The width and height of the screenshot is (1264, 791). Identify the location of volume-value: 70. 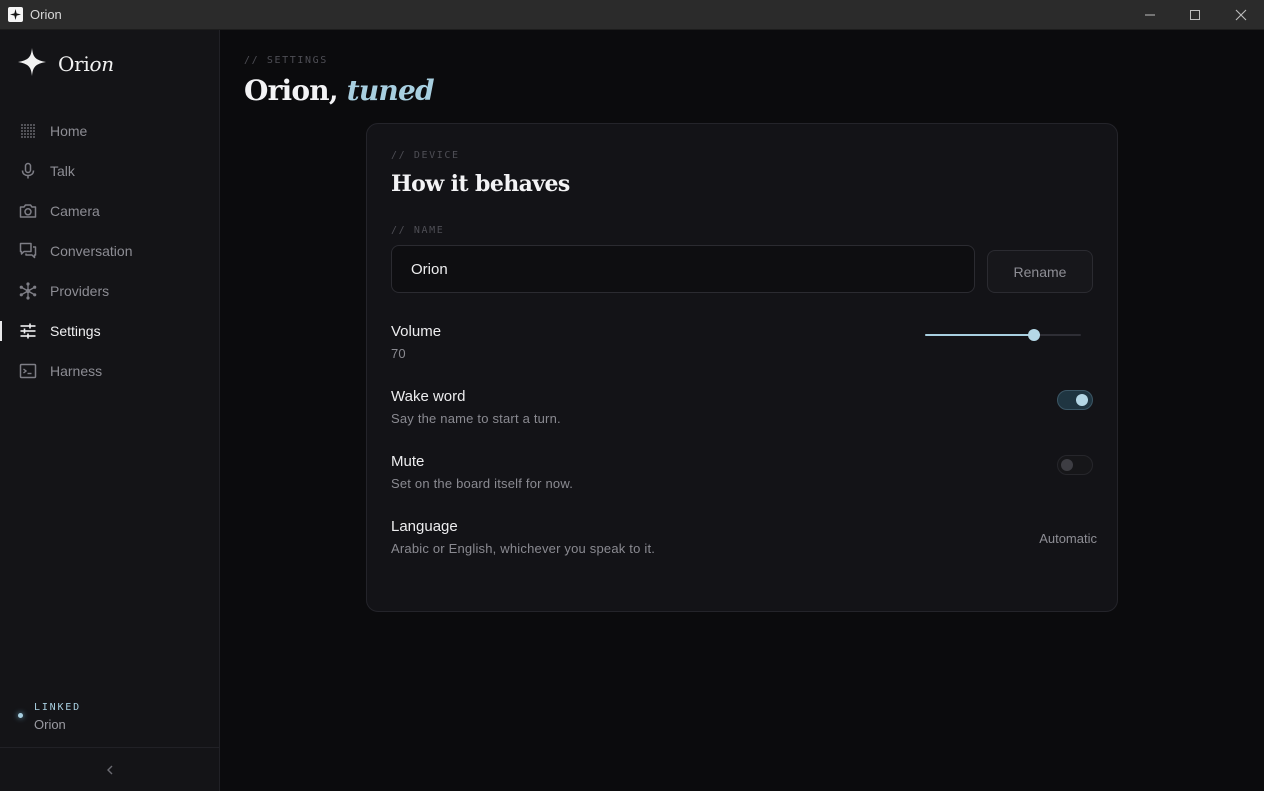
(398, 353).